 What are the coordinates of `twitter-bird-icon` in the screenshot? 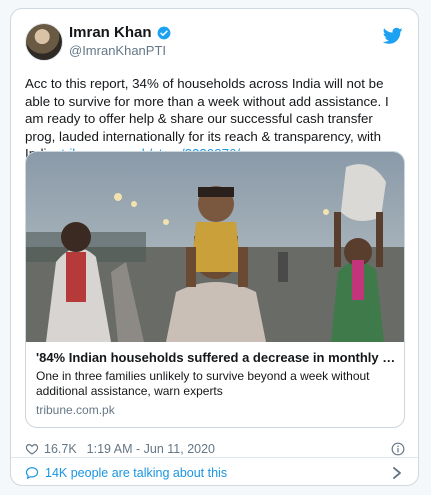 It's located at (393, 36).